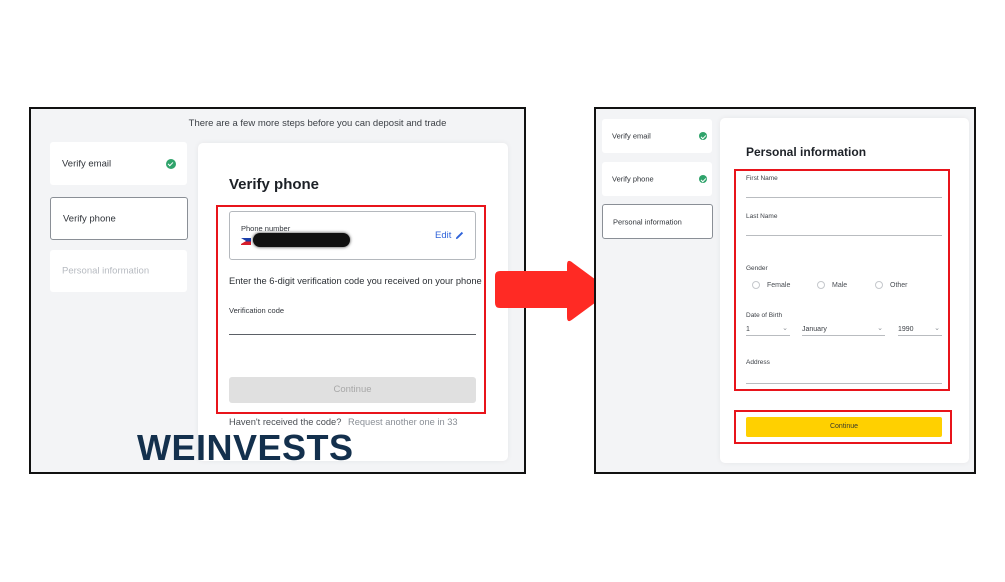  What do you see at coordinates (843, 330) in the screenshot?
I see `dob-month-select: January ⌄` at bounding box center [843, 330].